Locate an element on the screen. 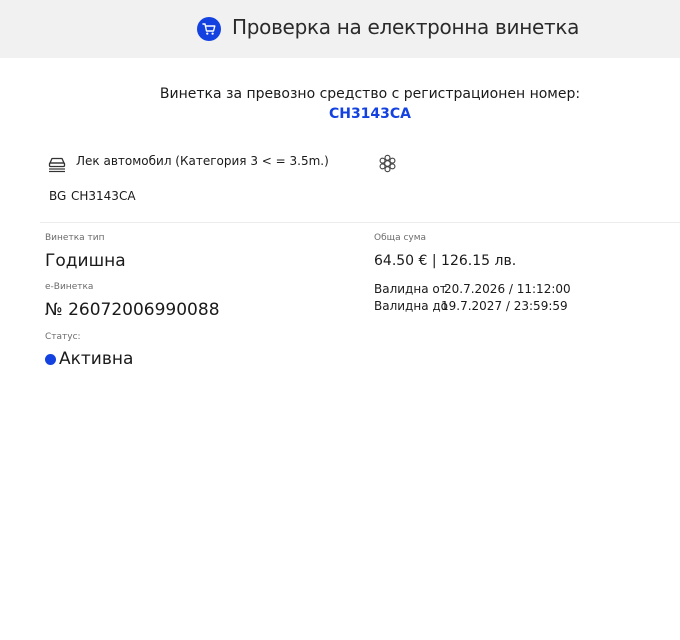  vignette-number-value: № 26072006990088 is located at coordinates (132, 310).